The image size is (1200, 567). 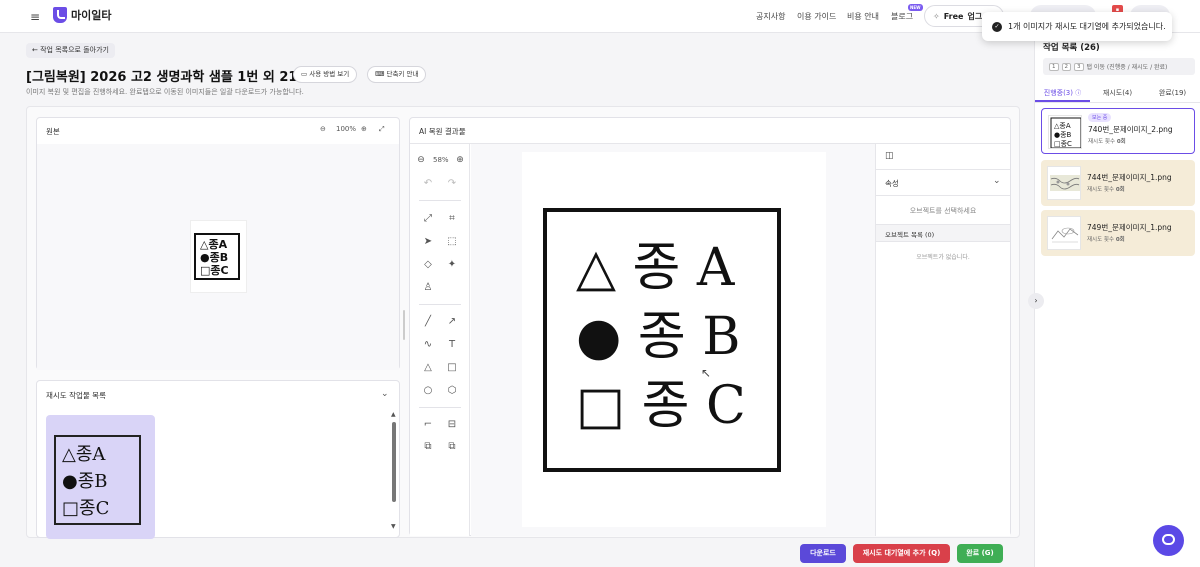 I want to click on nav-pricing: 비용 안내, so click(x=863, y=16).